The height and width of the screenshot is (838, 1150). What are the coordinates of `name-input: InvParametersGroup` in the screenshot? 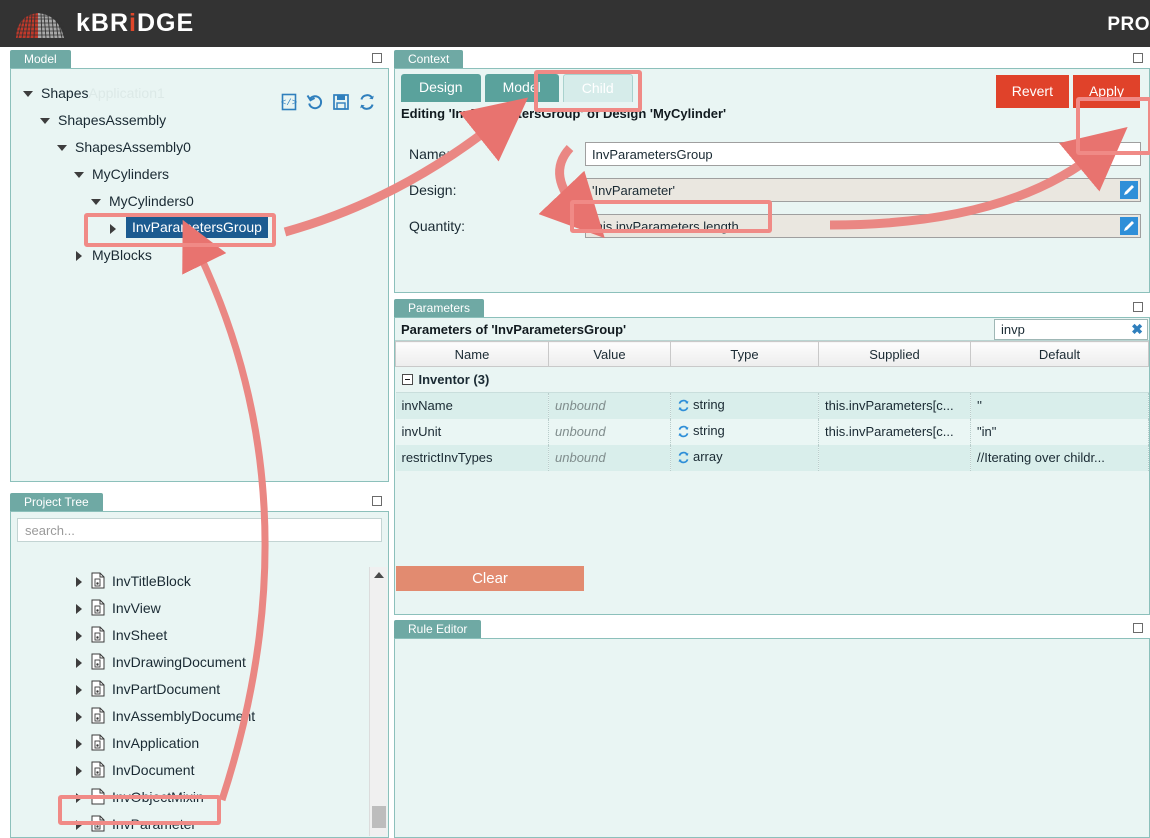 It's located at (863, 154).